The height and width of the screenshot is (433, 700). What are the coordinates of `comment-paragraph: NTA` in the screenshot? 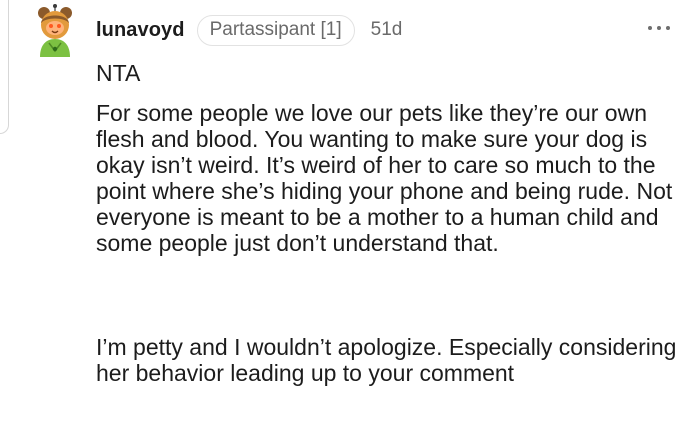 It's located at (118, 73).